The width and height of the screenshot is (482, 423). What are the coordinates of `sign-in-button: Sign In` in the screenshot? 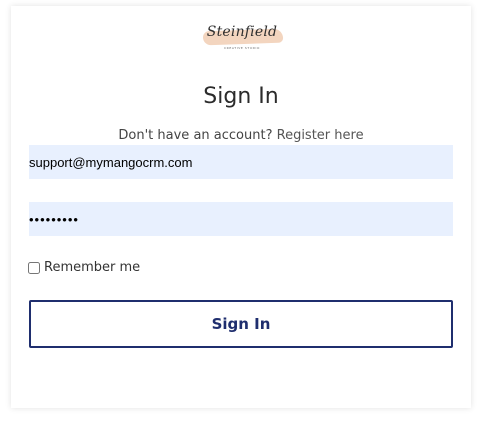 It's located at (241, 324).